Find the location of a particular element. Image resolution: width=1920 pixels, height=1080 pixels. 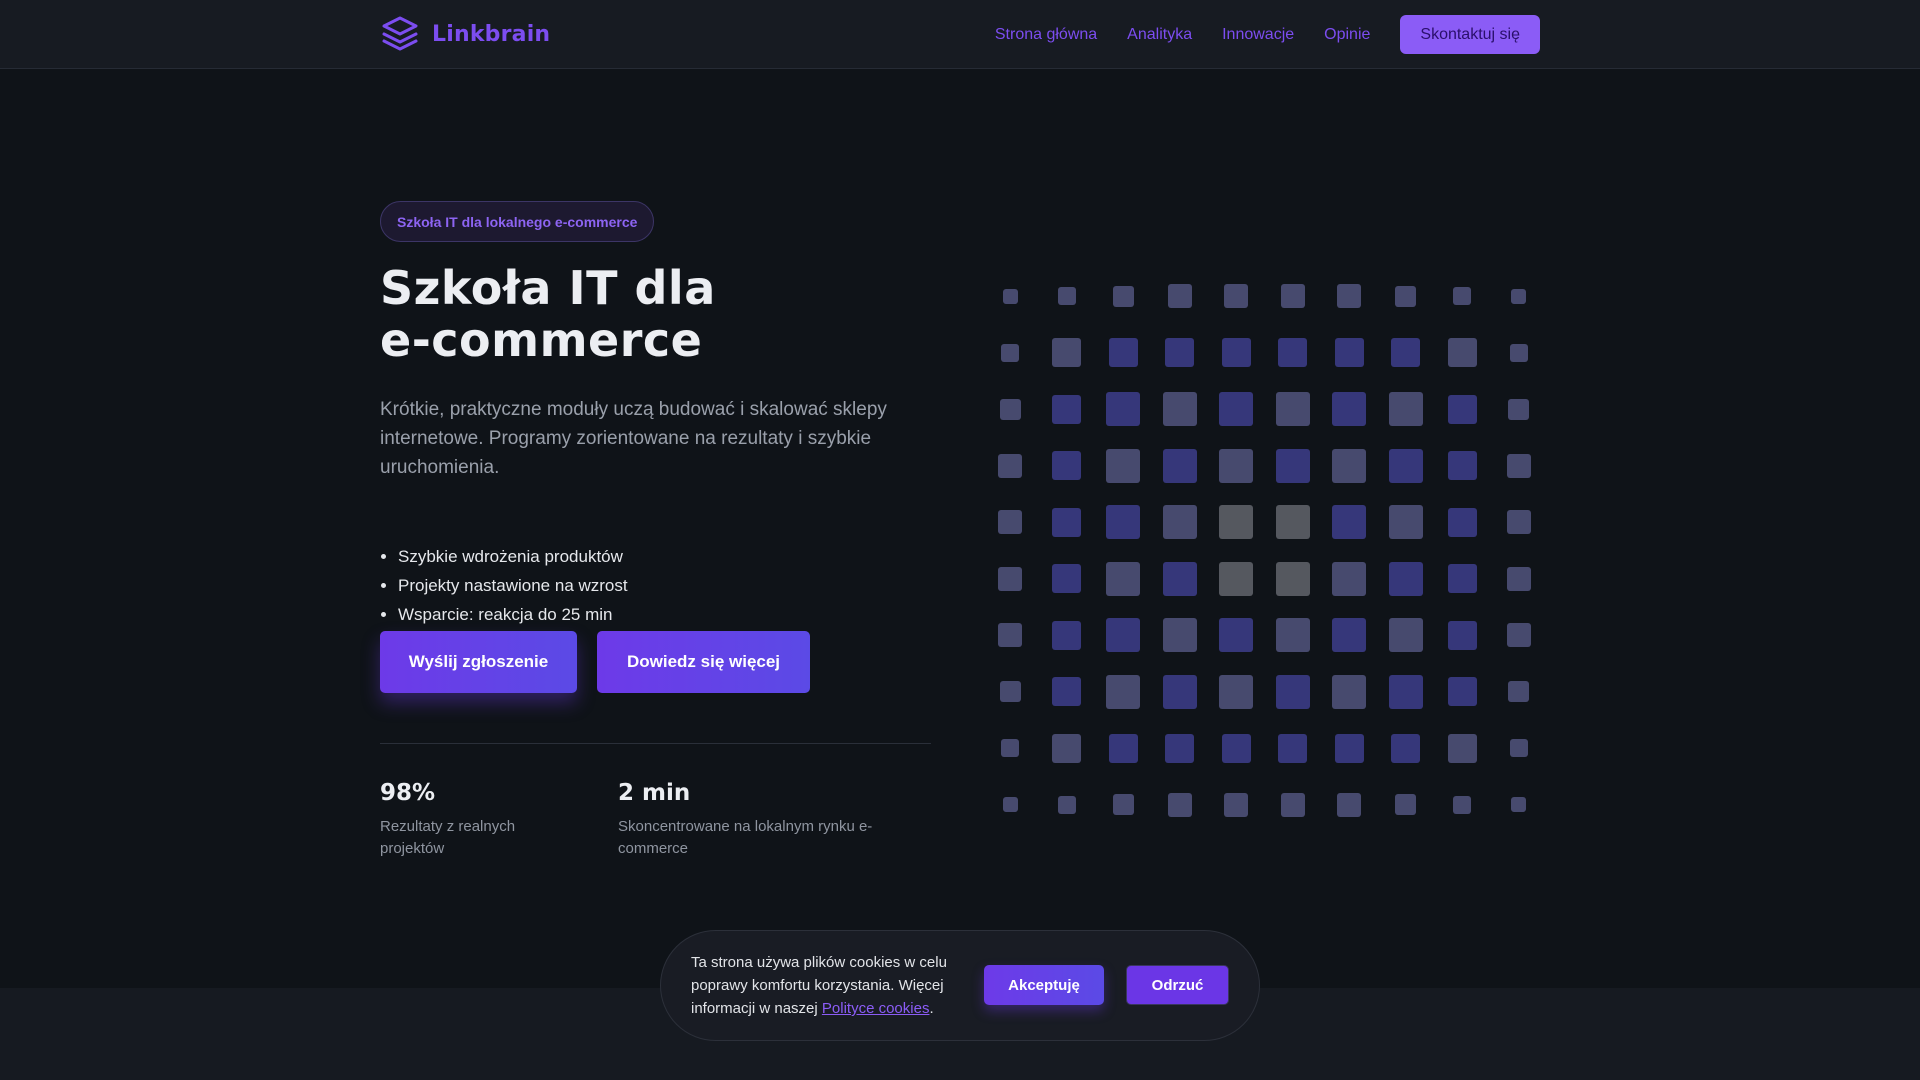

nav-link-home: Strona główna is located at coordinates (1046, 35).